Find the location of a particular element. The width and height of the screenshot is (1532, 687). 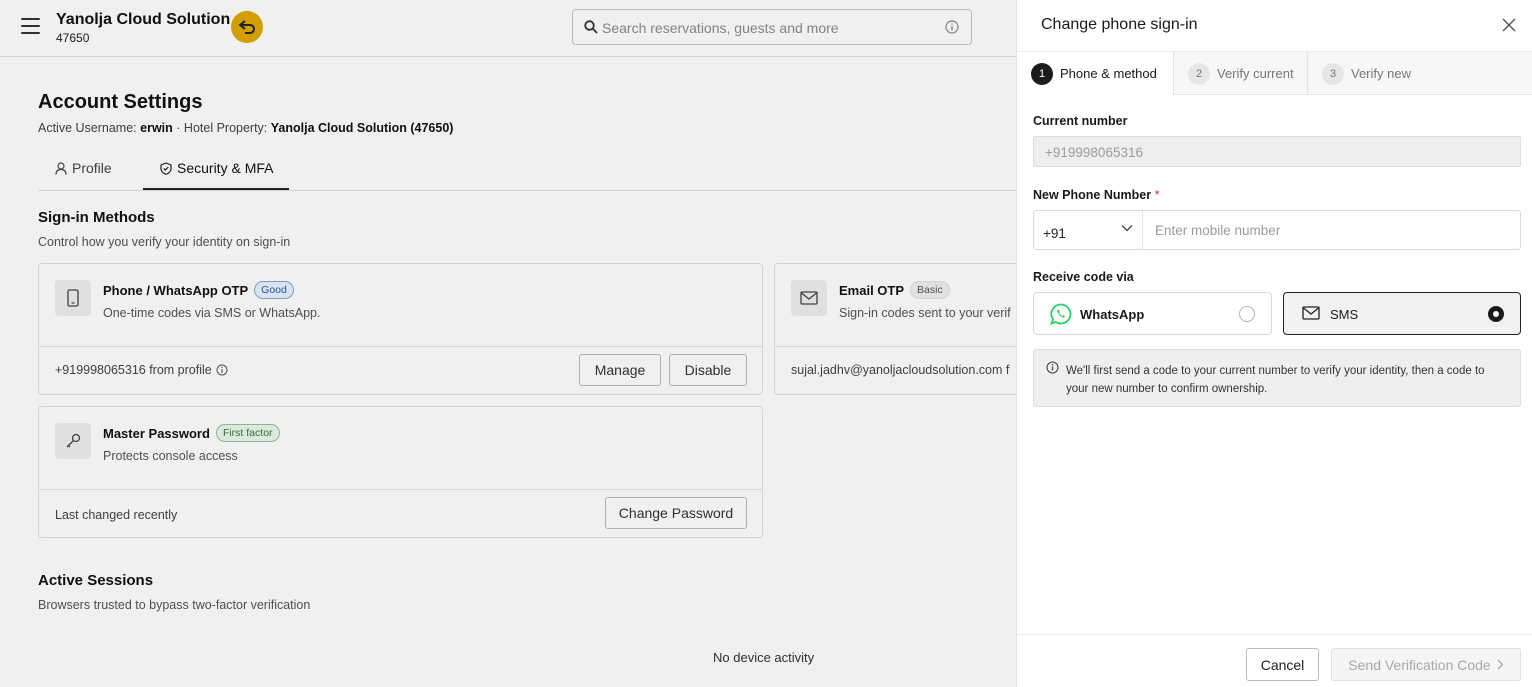

country-code-select: +91 is located at coordinates (1088, 230).